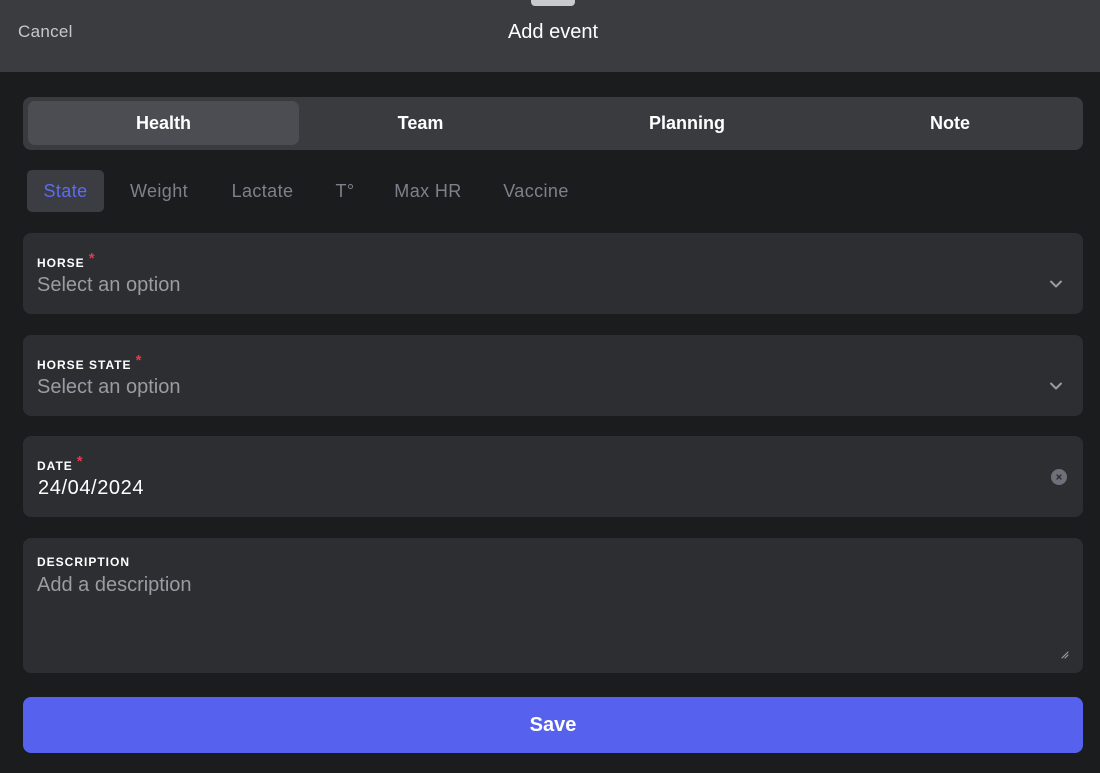 Image resolution: width=1100 pixels, height=773 pixels. Describe the element at coordinates (536, 191) in the screenshot. I see `subtab-vaccine: Vaccine` at that location.